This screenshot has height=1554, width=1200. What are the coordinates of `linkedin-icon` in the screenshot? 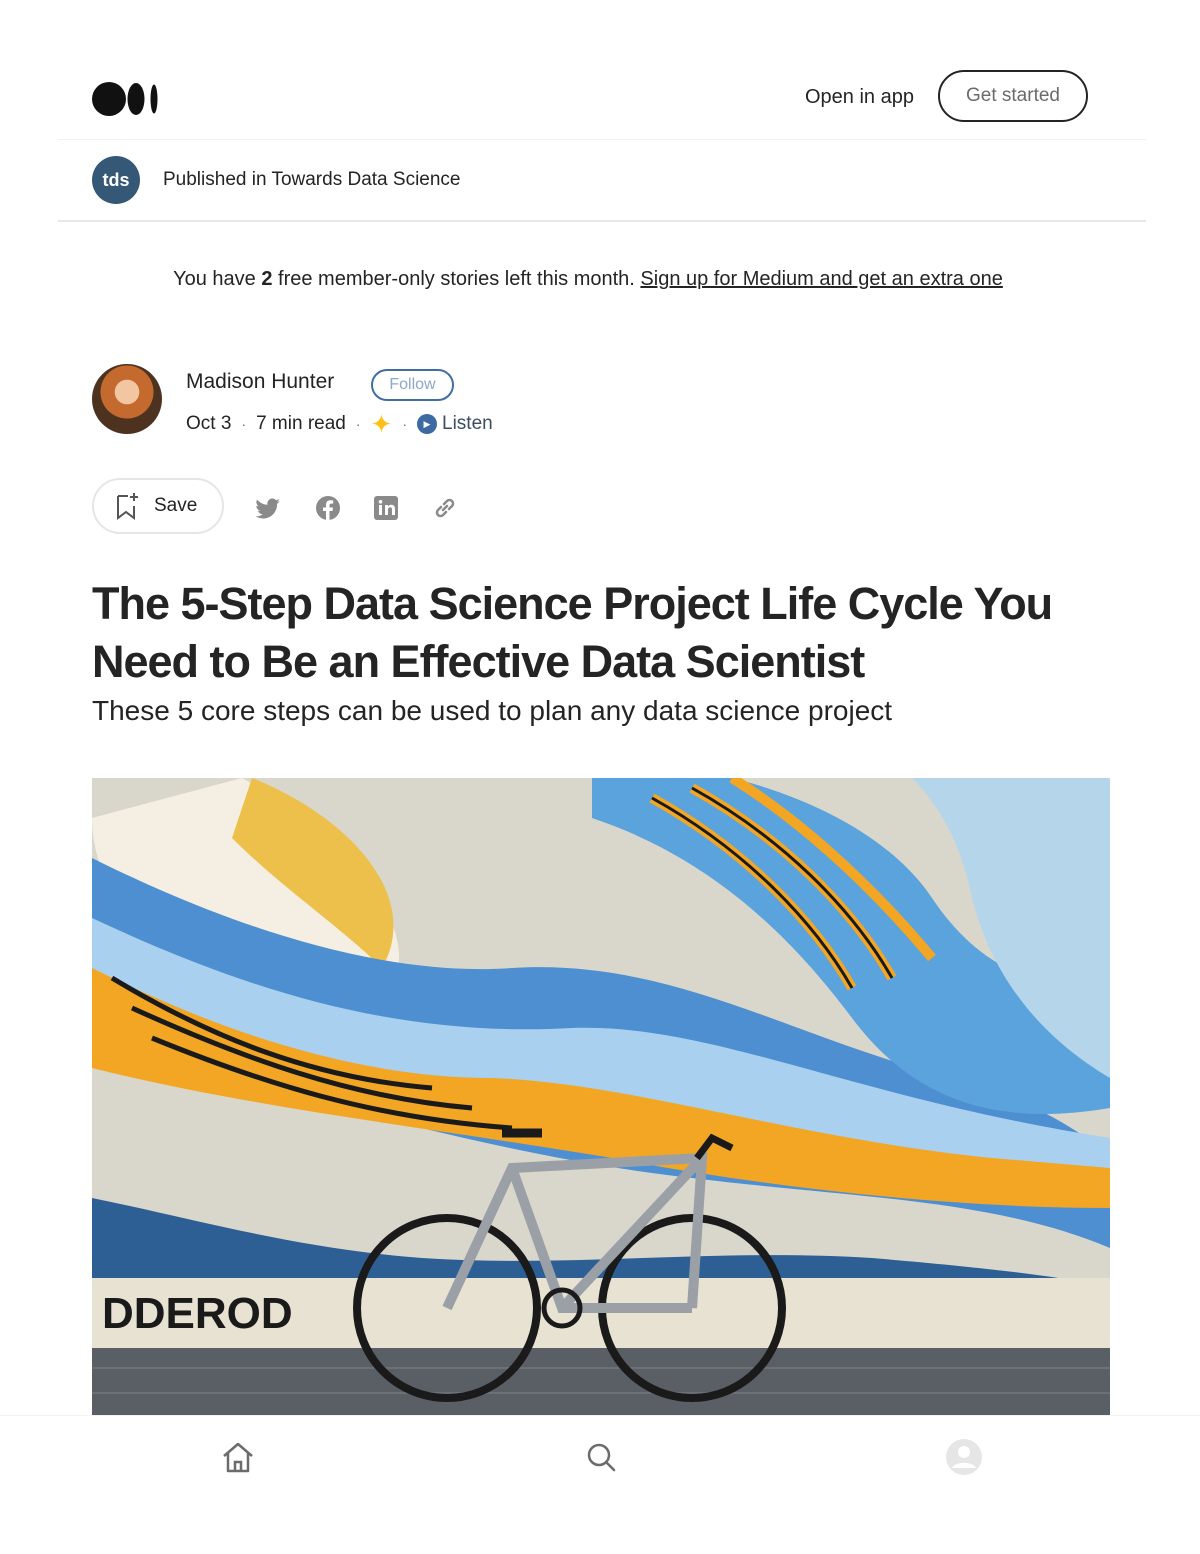 It's located at (386, 508).